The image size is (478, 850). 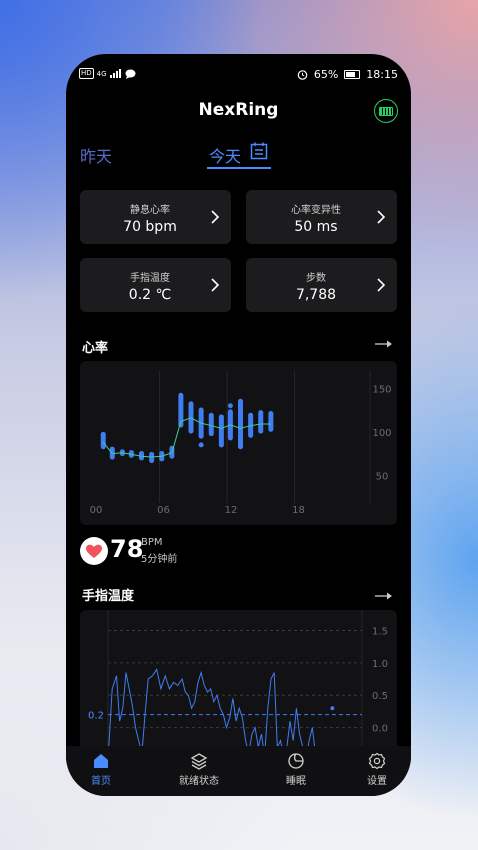 What do you see at coordinates (130, 74) in the screenshot?
I see `message-icon` at bounding box center [130, 74].